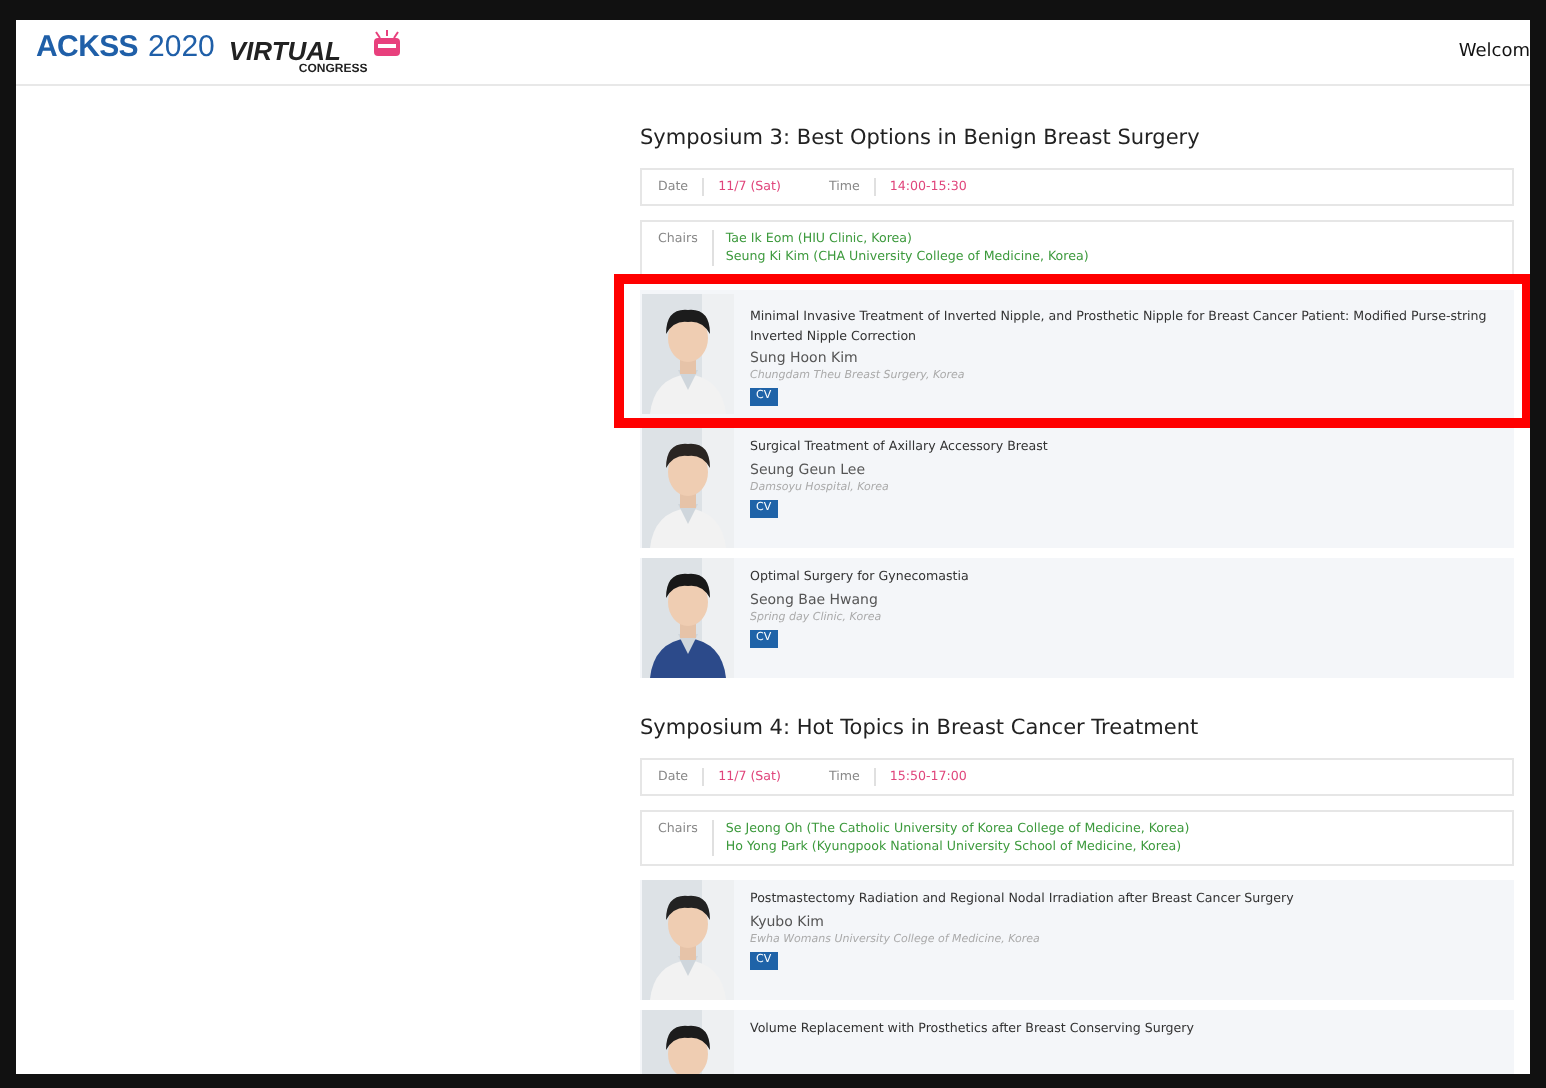 This screenshot has height=1088, width=1546. What do you see at coordinates (386, 43) in the screenshot?
I see `badge-icon` at bounding box center [386, 43].